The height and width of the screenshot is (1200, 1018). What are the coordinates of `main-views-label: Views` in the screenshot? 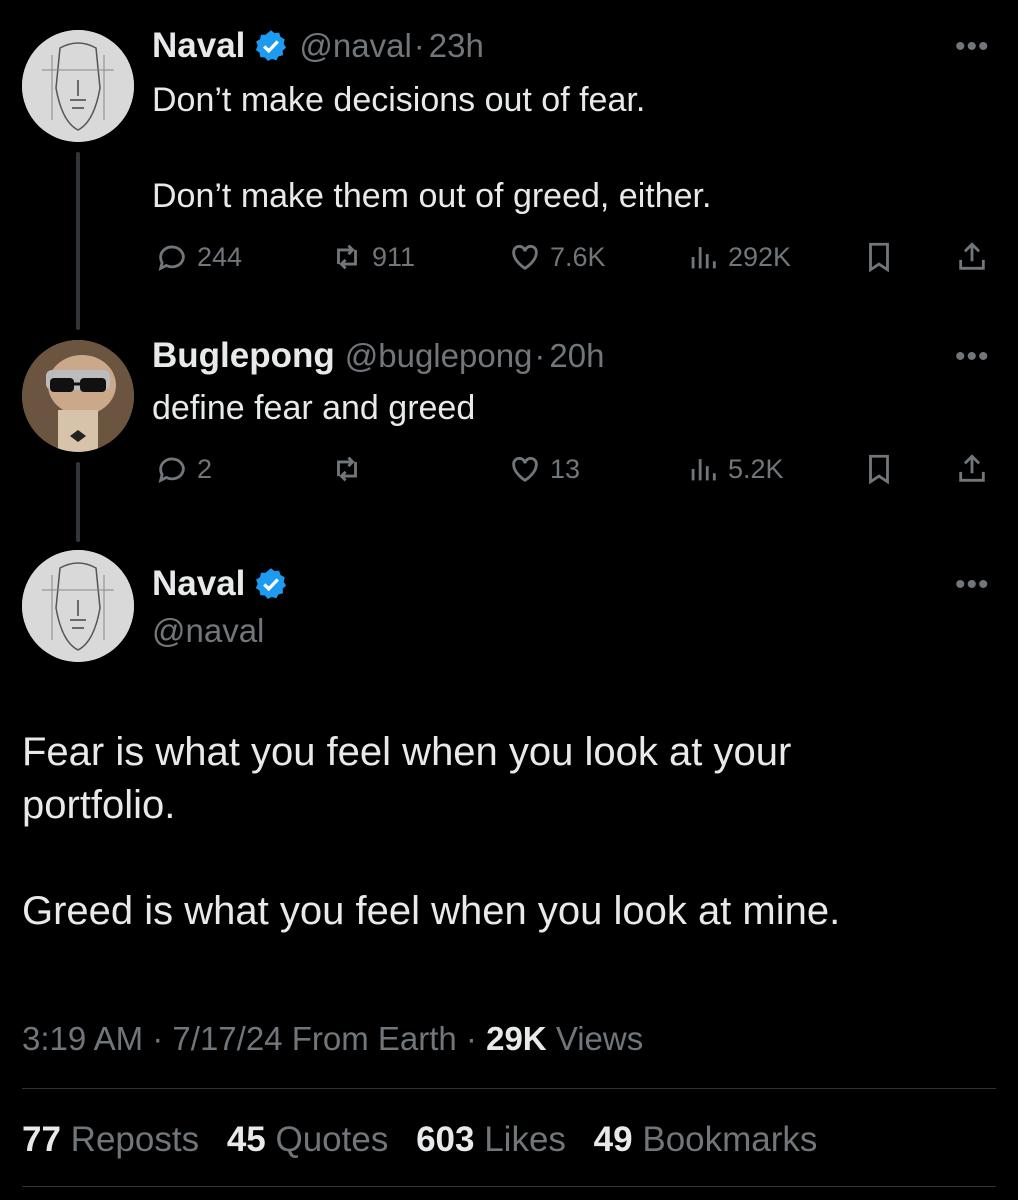 It's located at (599, 1038).